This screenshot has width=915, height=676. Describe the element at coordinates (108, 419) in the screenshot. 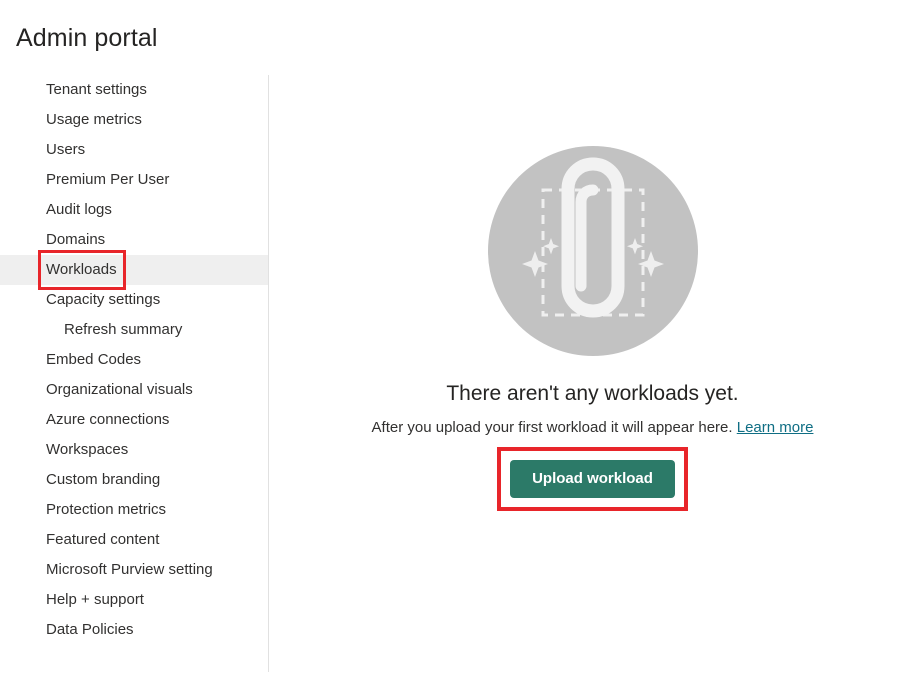

I see `sidebar-item-label: Azure connections` at that location.